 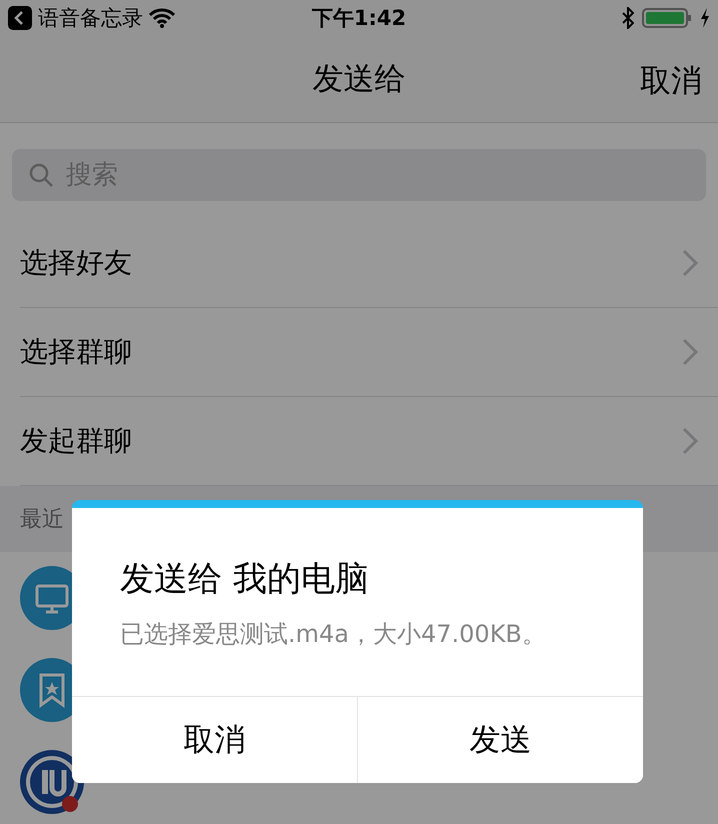 What do you see at coordinates (42, 520) in the screenshot?
I see `section-title: 最近` at bounding box center [42, 520].